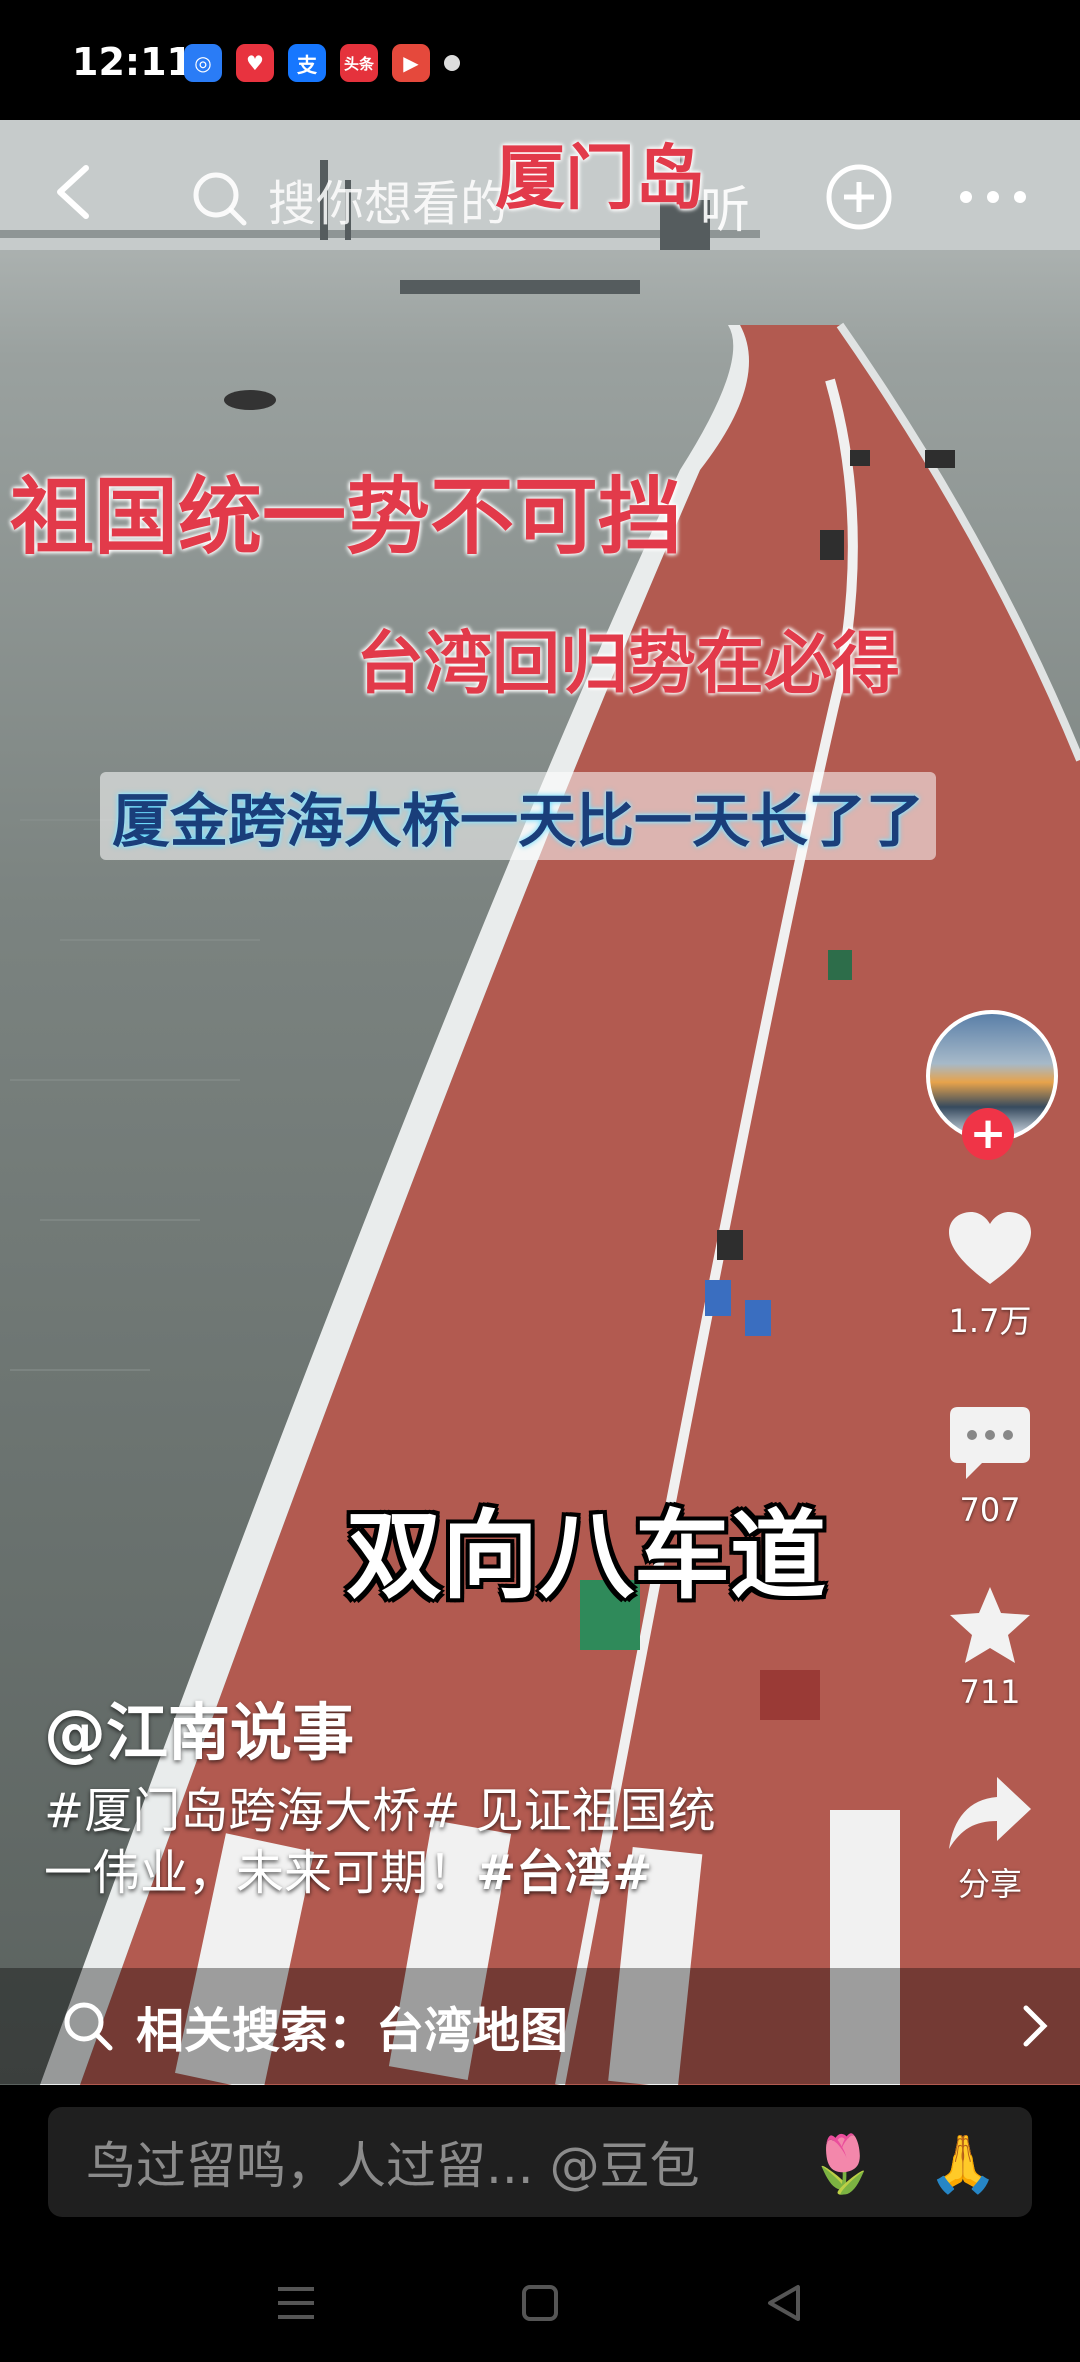 The height and width of the screenshot is (2362, 1080). I want to click on desc-text-2: 一伟业，未来可期！, so click(260, 1873).